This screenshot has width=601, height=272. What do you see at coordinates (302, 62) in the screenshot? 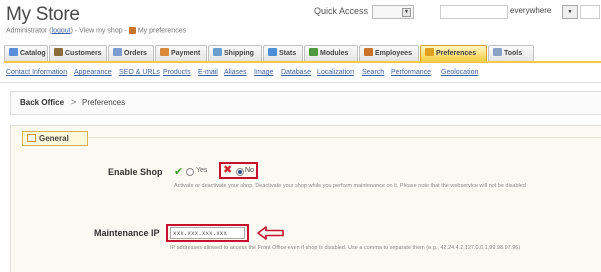
I see `tabs-underline` at bounding box center [302, 62].